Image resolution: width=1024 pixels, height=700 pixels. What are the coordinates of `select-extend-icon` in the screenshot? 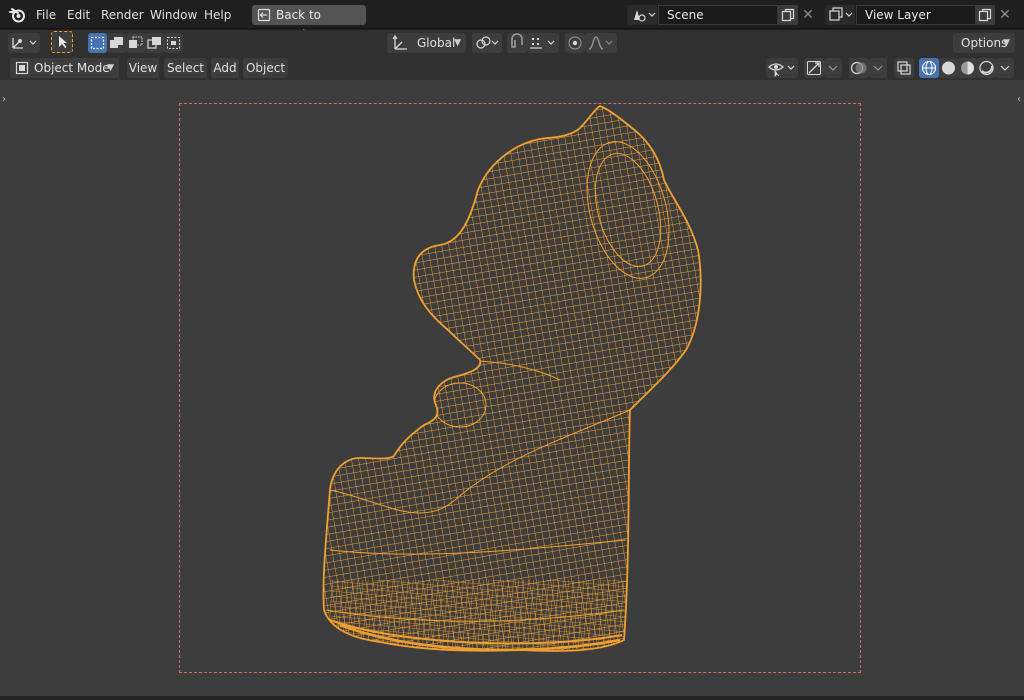 It's located at (116, 42).